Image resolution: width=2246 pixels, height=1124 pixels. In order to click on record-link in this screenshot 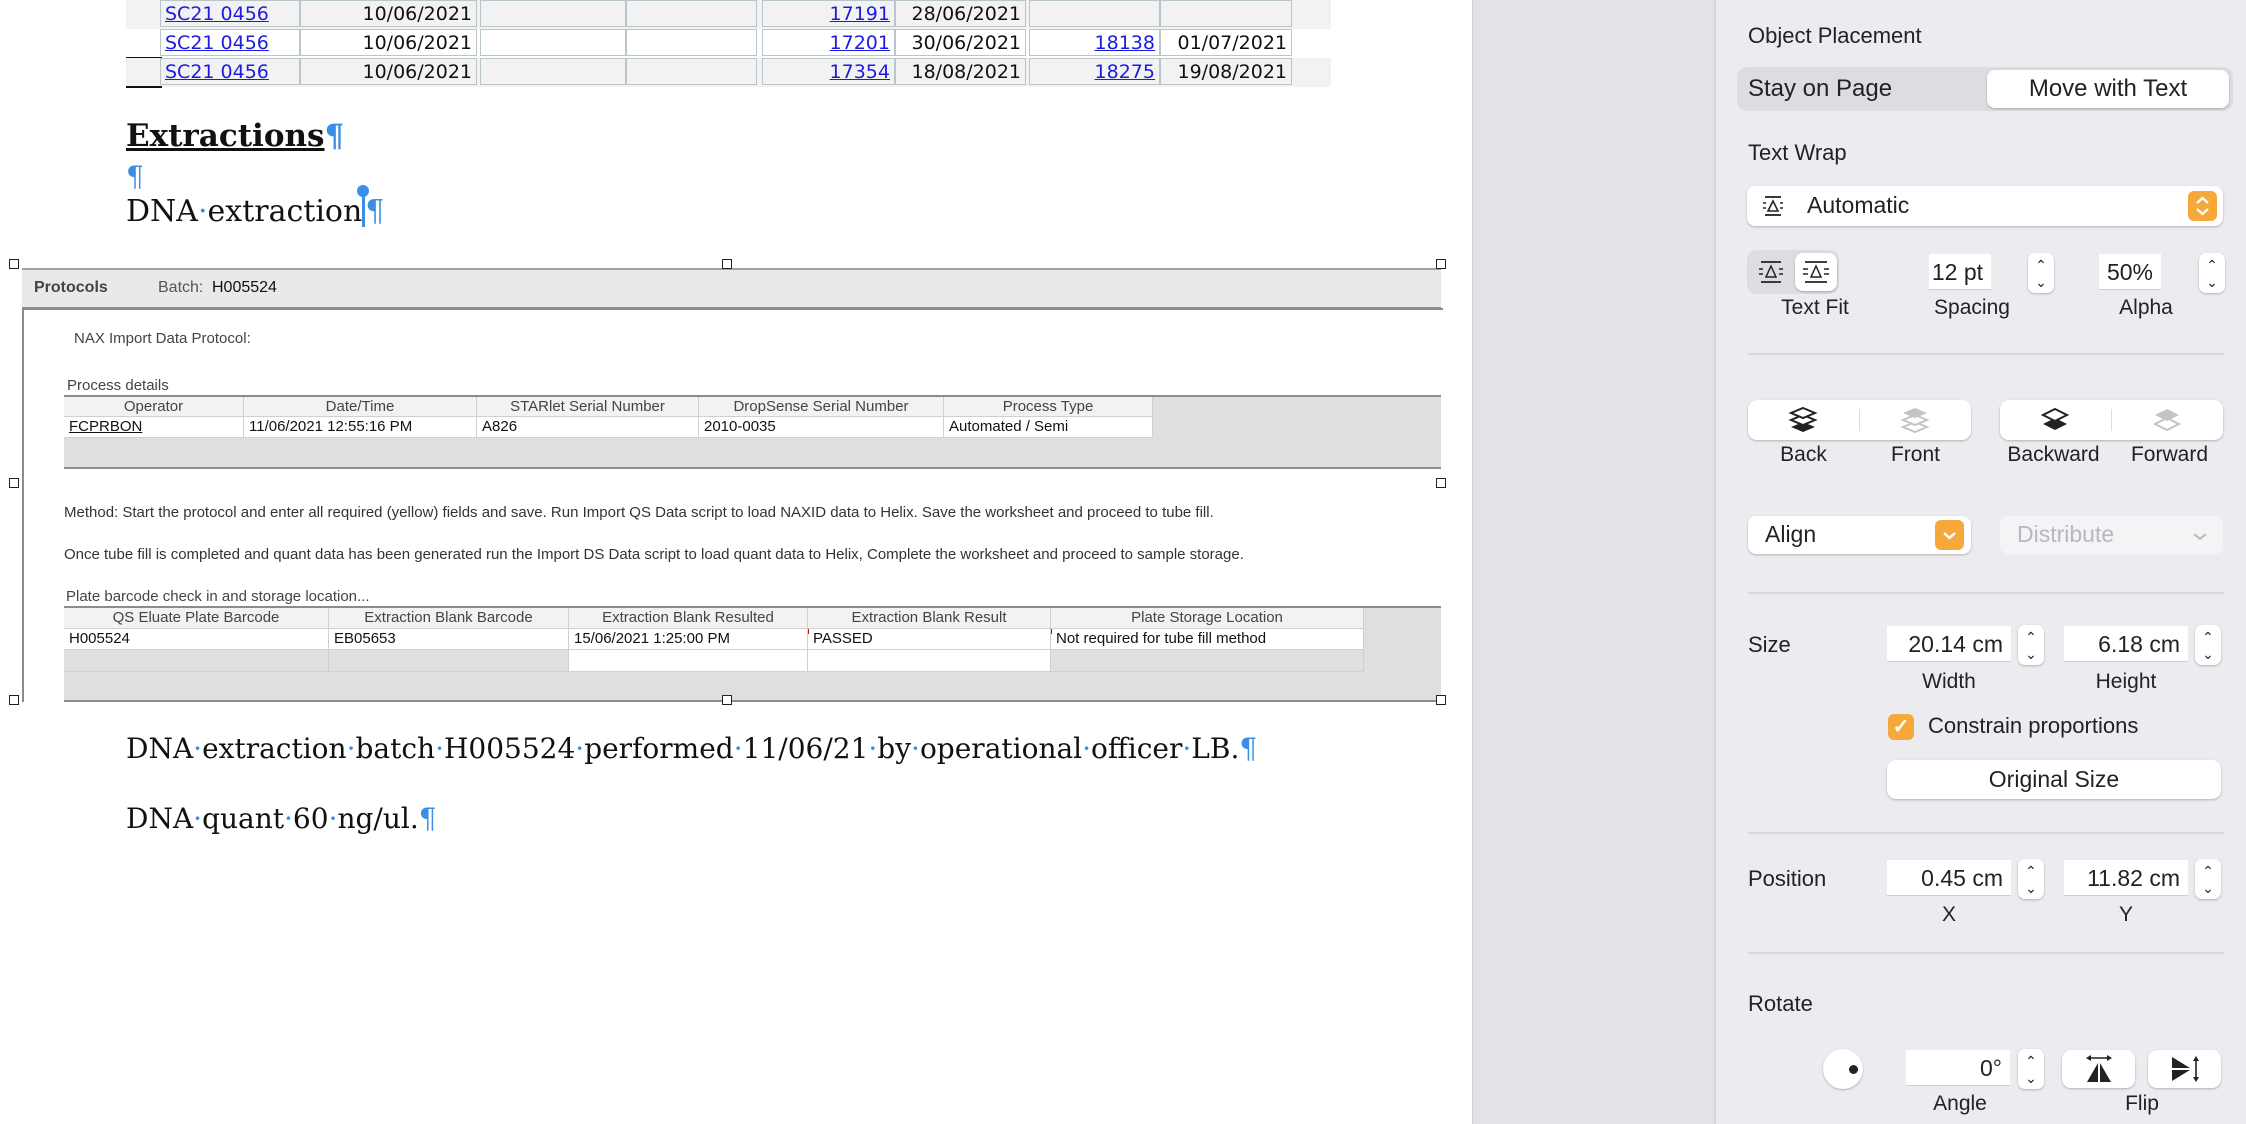, I will do `click(1094, 13)`.